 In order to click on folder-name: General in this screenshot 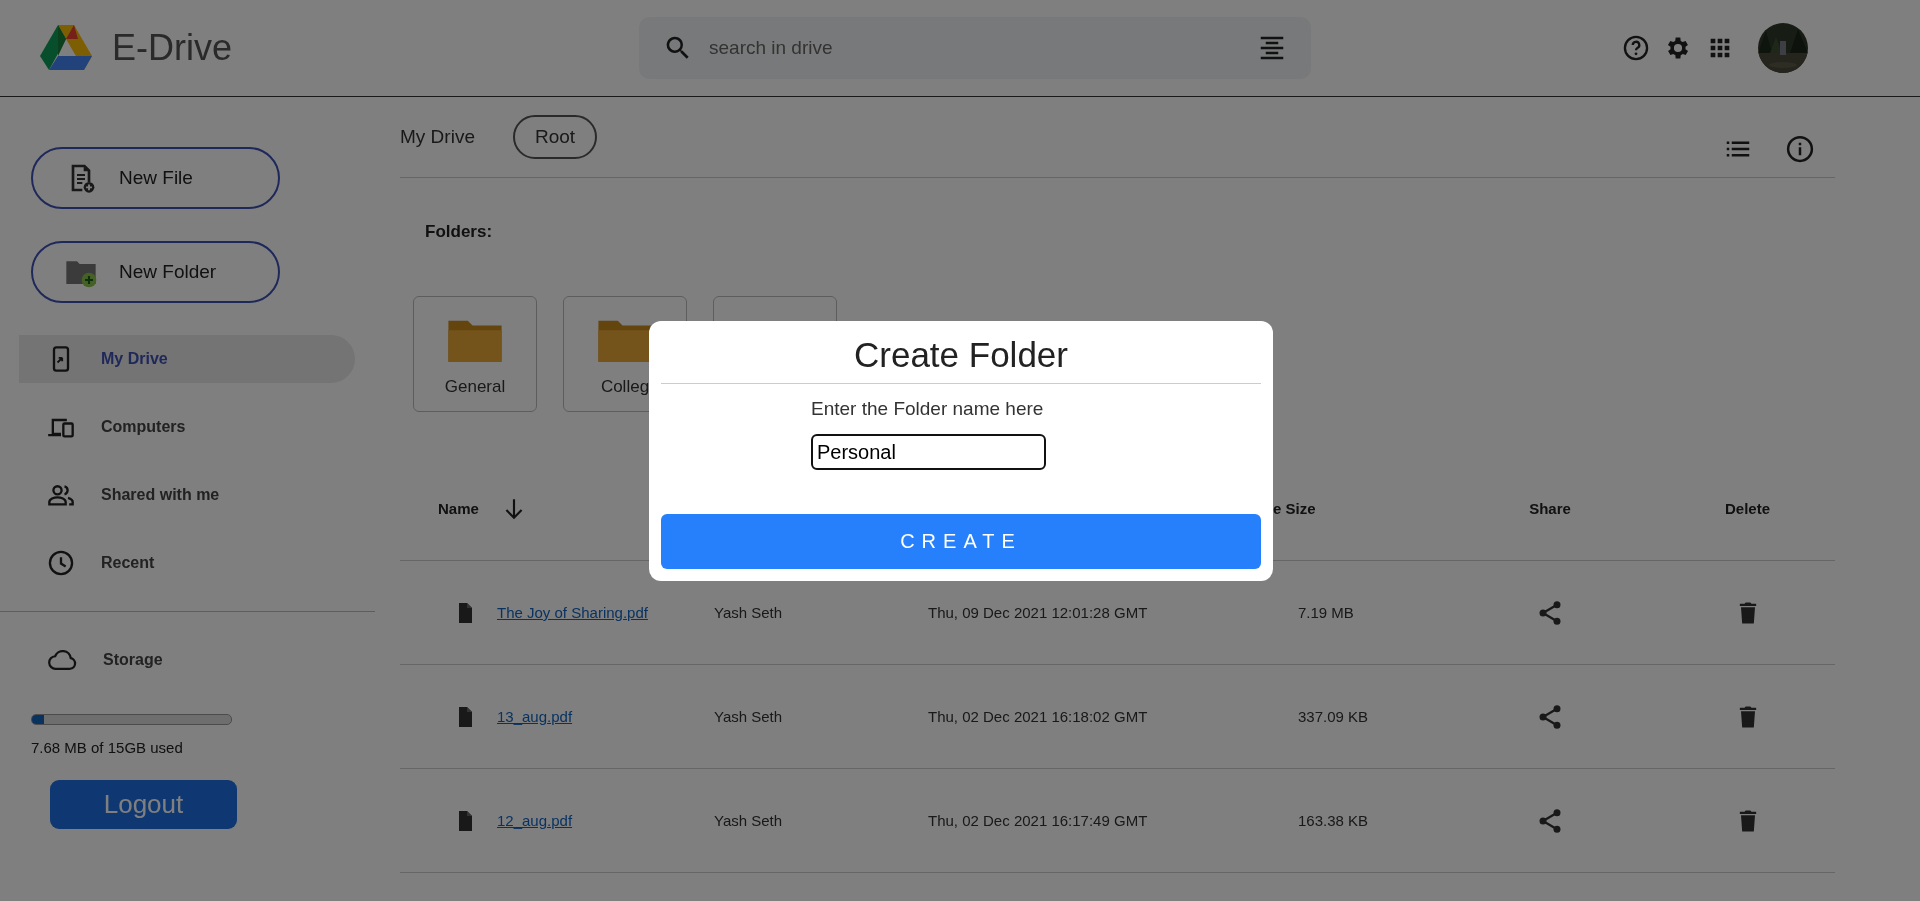, I will do `click(475, 387)`.